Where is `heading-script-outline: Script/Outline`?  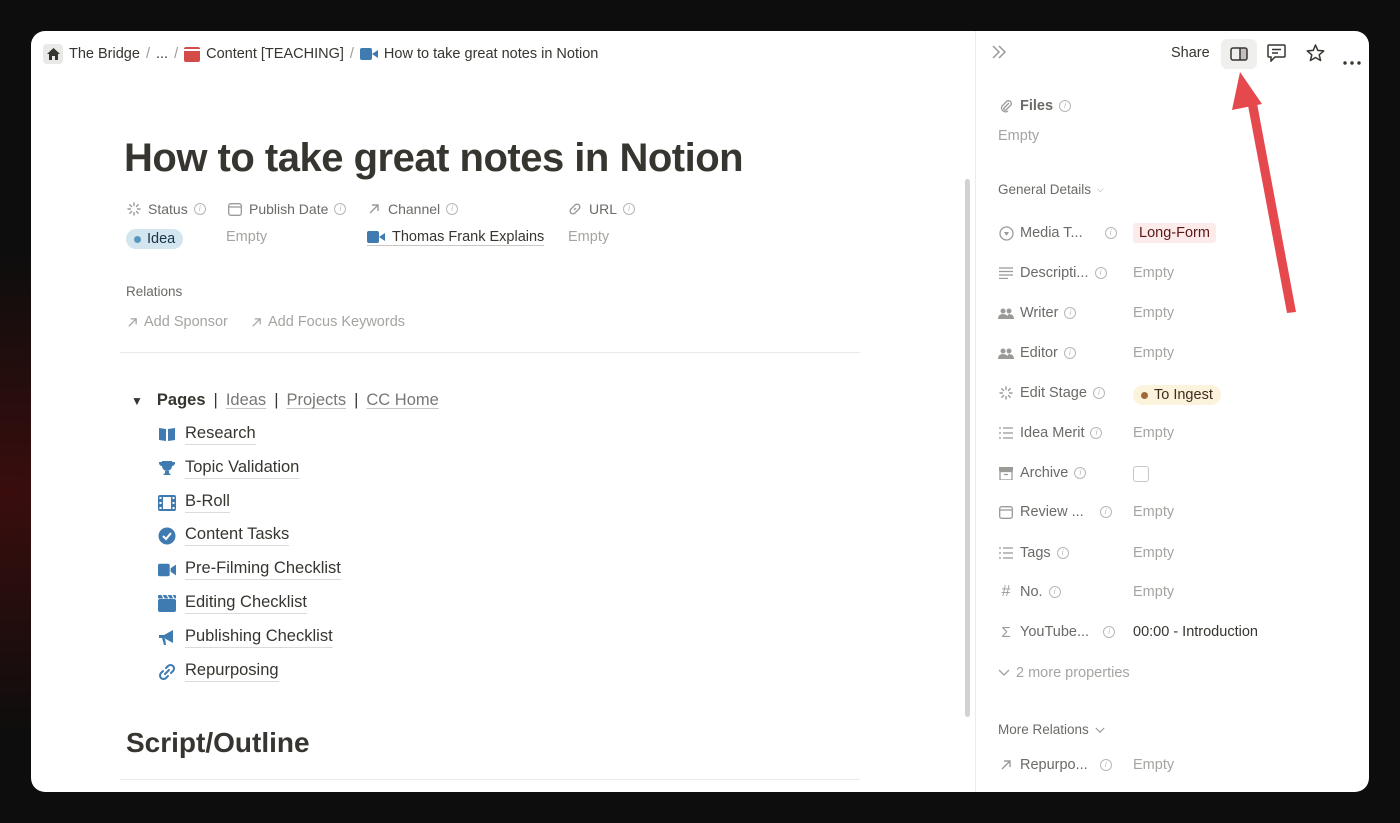 heading-script-outline: Script/Outline is located at coordinates (218, 743).